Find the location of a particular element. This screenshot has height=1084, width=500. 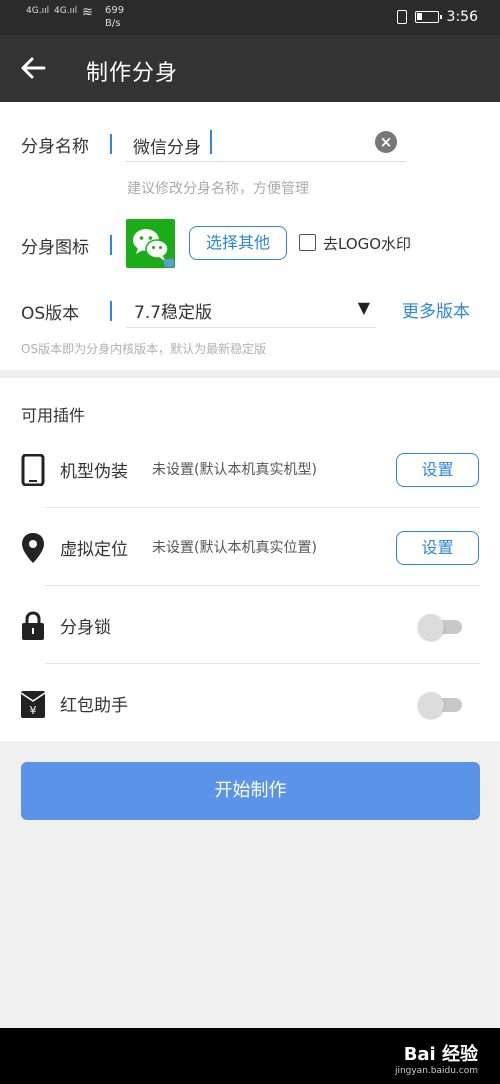

back-button is located at coordinates (33, 68).